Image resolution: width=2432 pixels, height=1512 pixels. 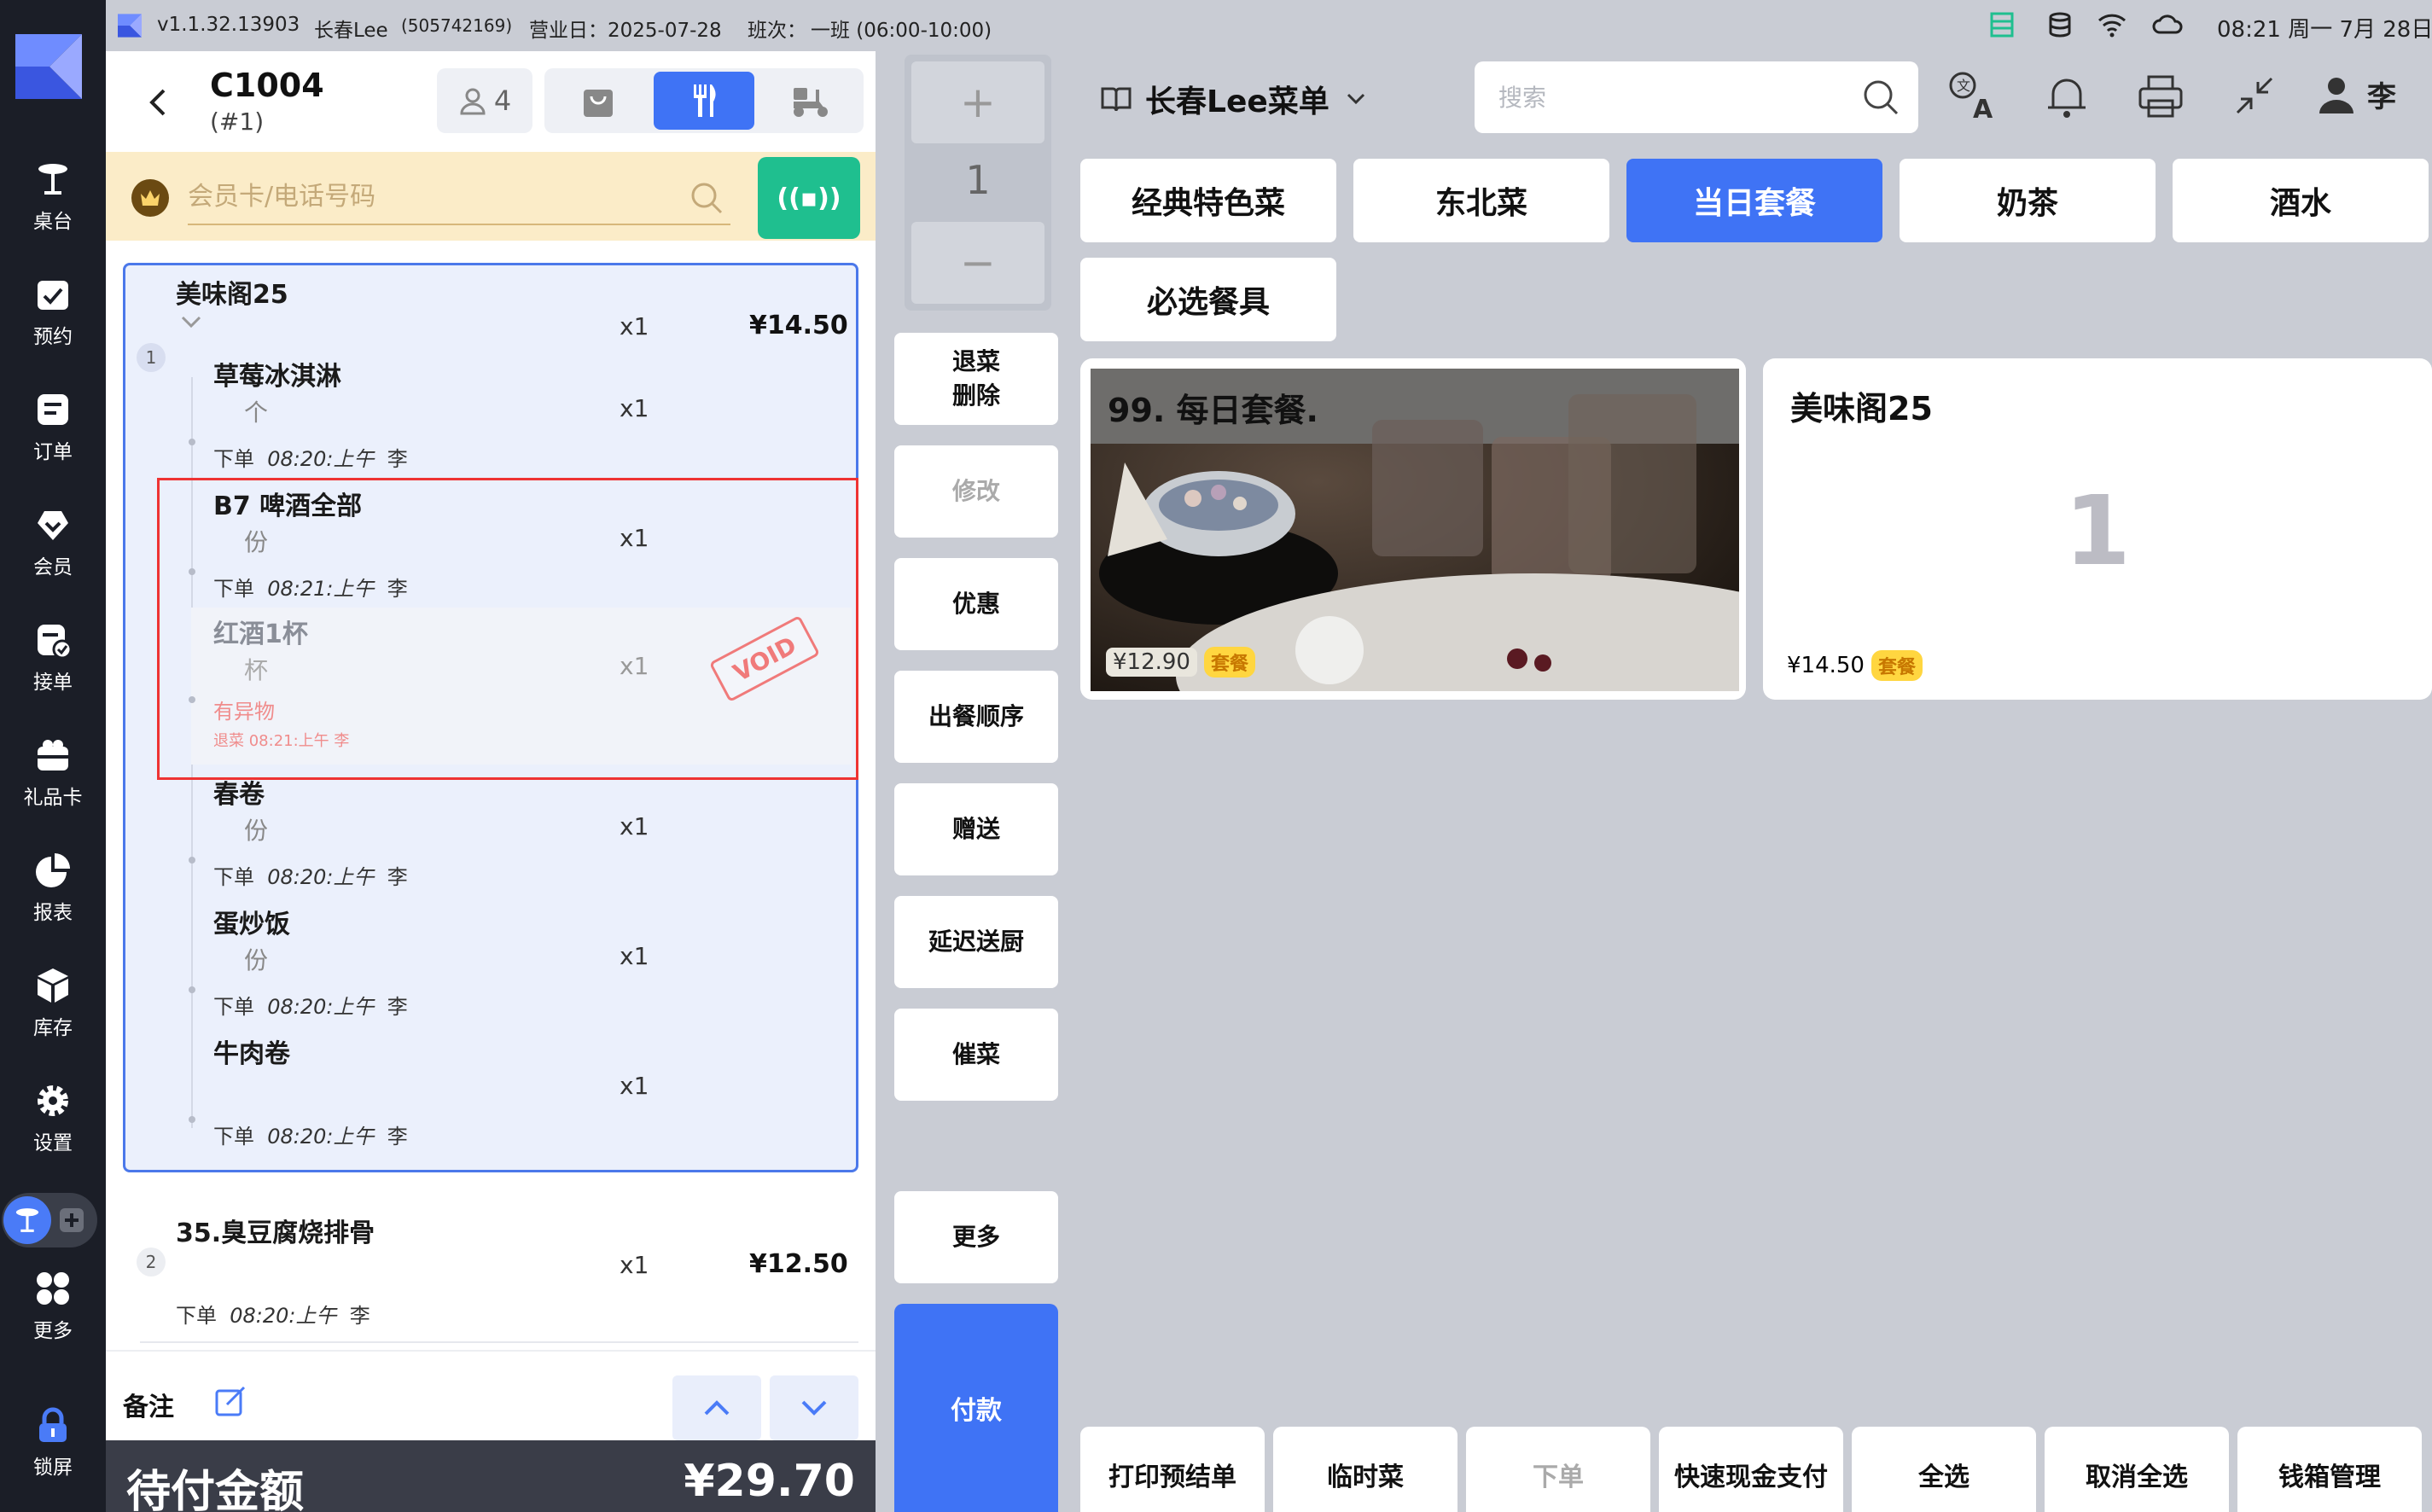 What do you see at coordinates (148, 1407) in the screenshot?
I see `remark-label: 备注` at bounding box center [148, 1407].